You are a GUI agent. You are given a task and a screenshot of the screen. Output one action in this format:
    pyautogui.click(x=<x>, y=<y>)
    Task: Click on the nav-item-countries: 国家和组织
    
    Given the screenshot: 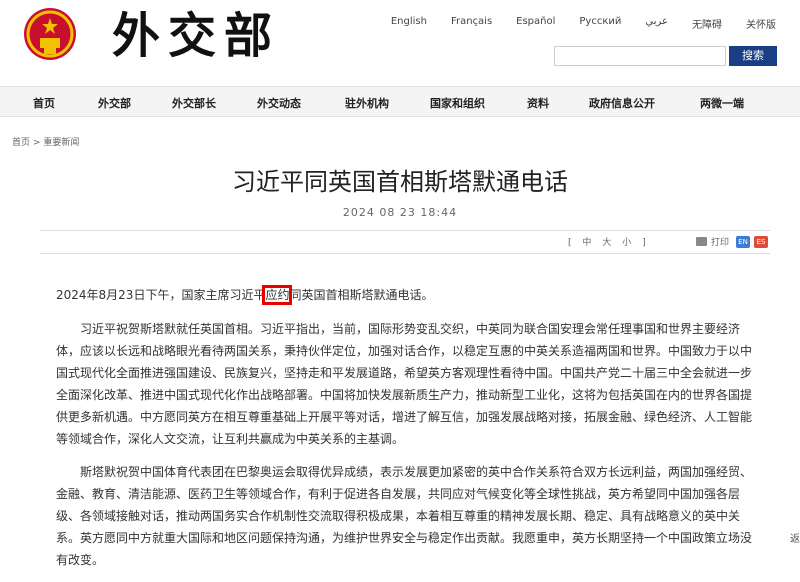 What is the action you would take?
    pyautogui.click(x=457, y=103)
    